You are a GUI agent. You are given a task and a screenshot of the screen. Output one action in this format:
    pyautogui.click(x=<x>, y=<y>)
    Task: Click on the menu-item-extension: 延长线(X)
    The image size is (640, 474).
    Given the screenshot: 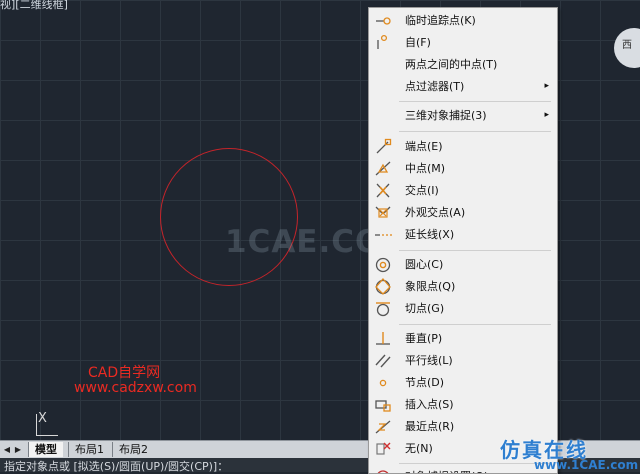 What is the action you would take?
    pyautogui.click(x=463, y=234)
    